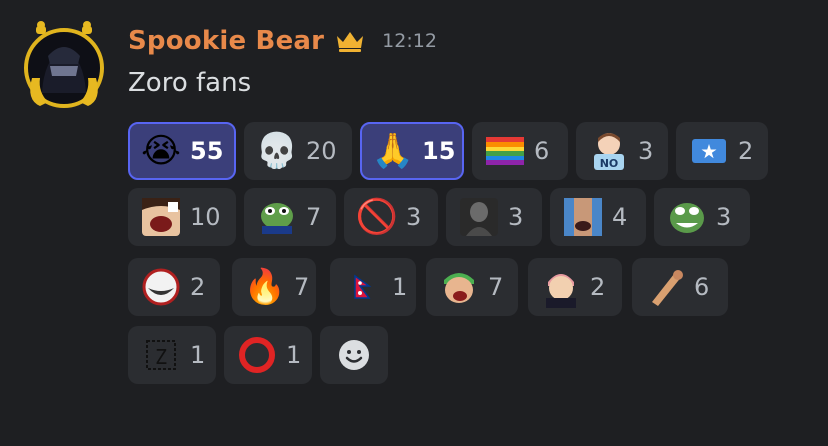  I want to click on reaction-hollow-red-circle: 1, so click(268, 355).